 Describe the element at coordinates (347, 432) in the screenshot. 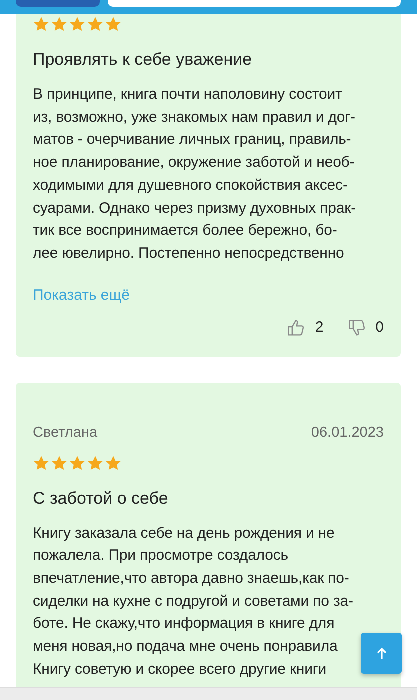

I see `review-date: 06.01.2023` at that location.